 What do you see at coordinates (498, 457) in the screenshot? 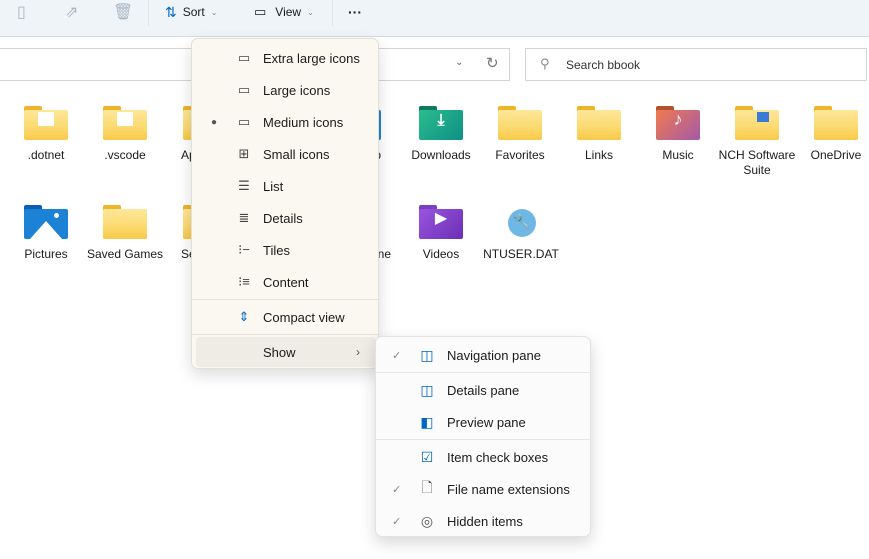
I see `submenu-item-label: Item check boxes` at bounding box center [498, 457].